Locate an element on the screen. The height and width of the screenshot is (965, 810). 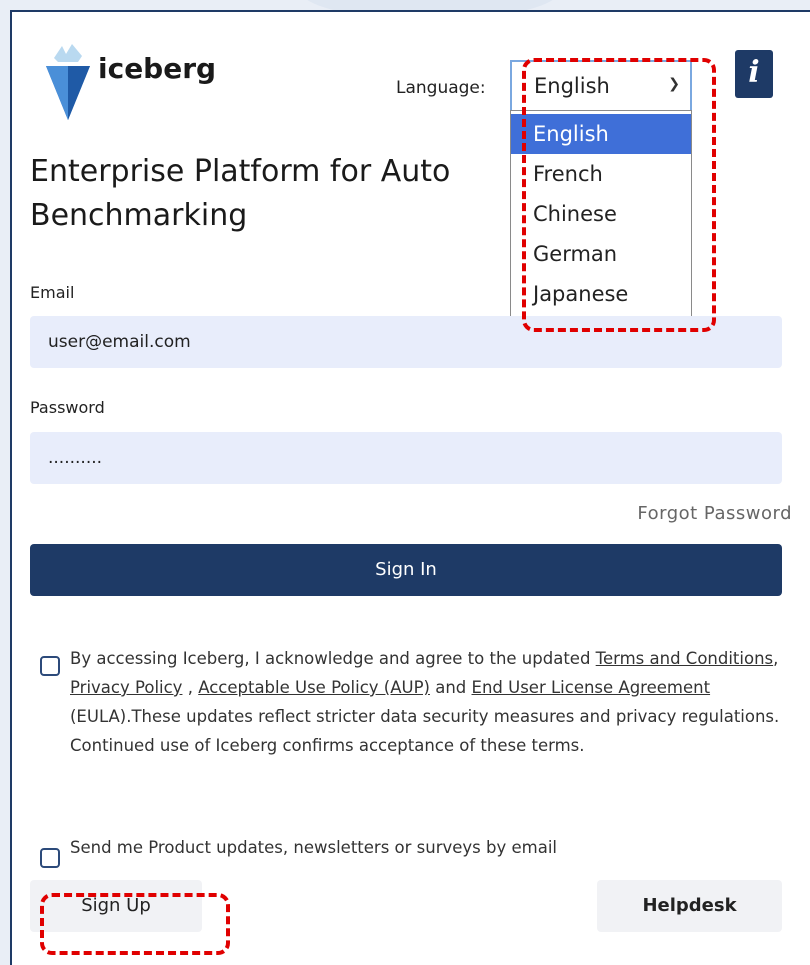
updates-checkbox is located at coordinates (50, 858).